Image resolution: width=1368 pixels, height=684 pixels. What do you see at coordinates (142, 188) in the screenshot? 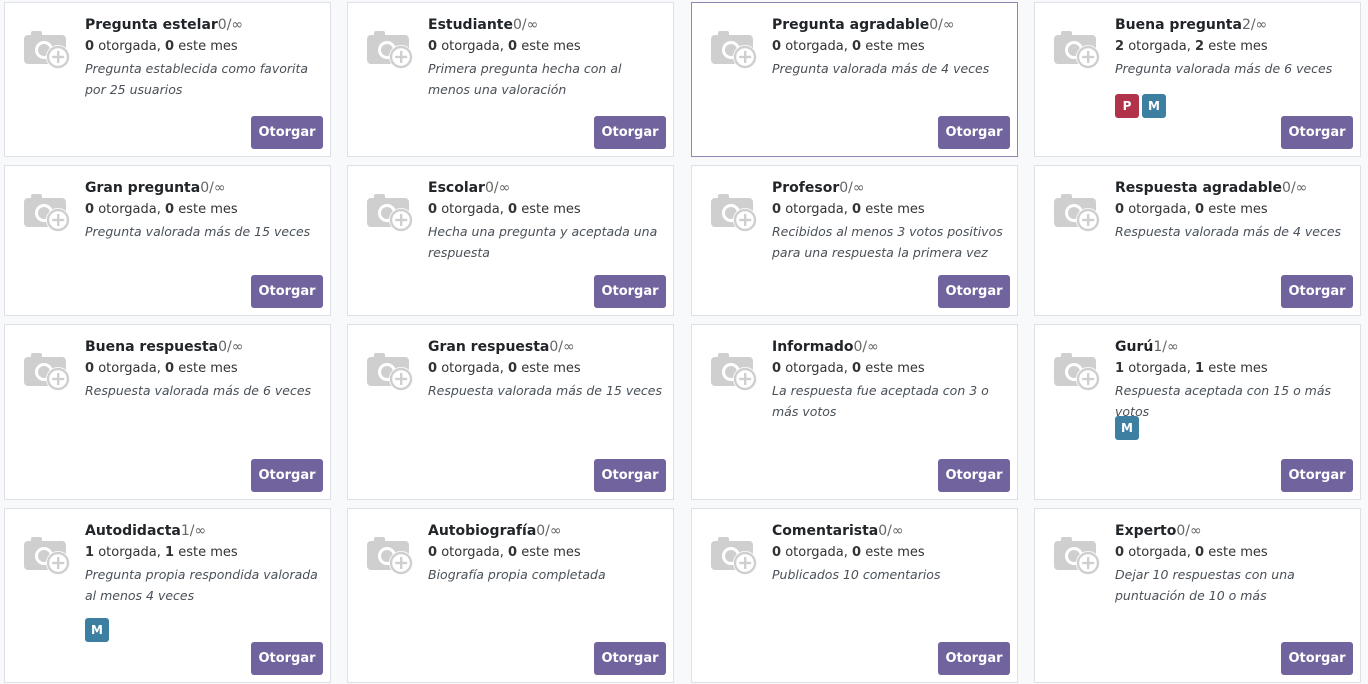
I see `badge-name: Gran pregunta` at bounding box center [142, 188].